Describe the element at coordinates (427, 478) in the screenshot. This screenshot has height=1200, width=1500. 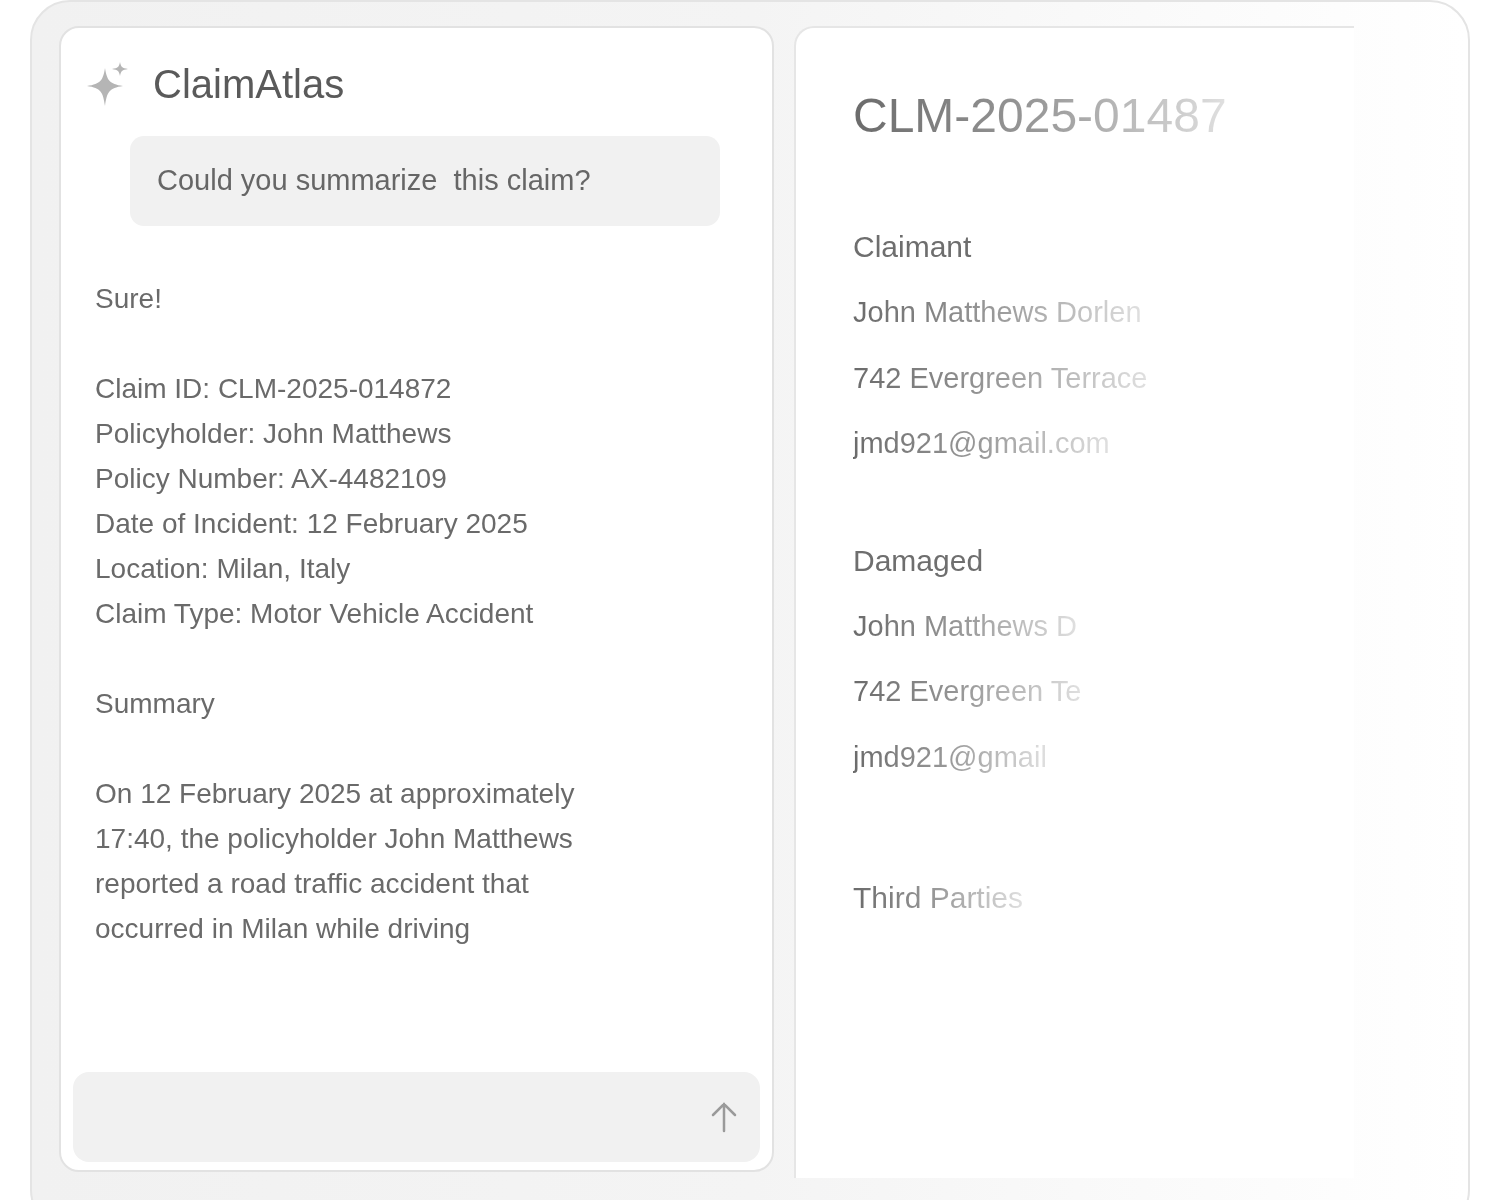
I see `claim-field: Policy Number: AX-4482109` at that location.